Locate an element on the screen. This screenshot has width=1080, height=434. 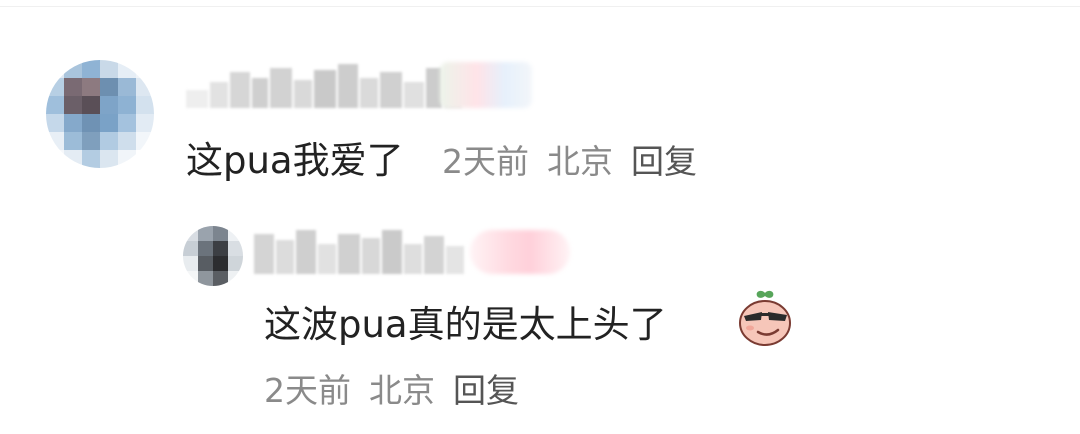
username-blurred is located at coordinates (324, 85).